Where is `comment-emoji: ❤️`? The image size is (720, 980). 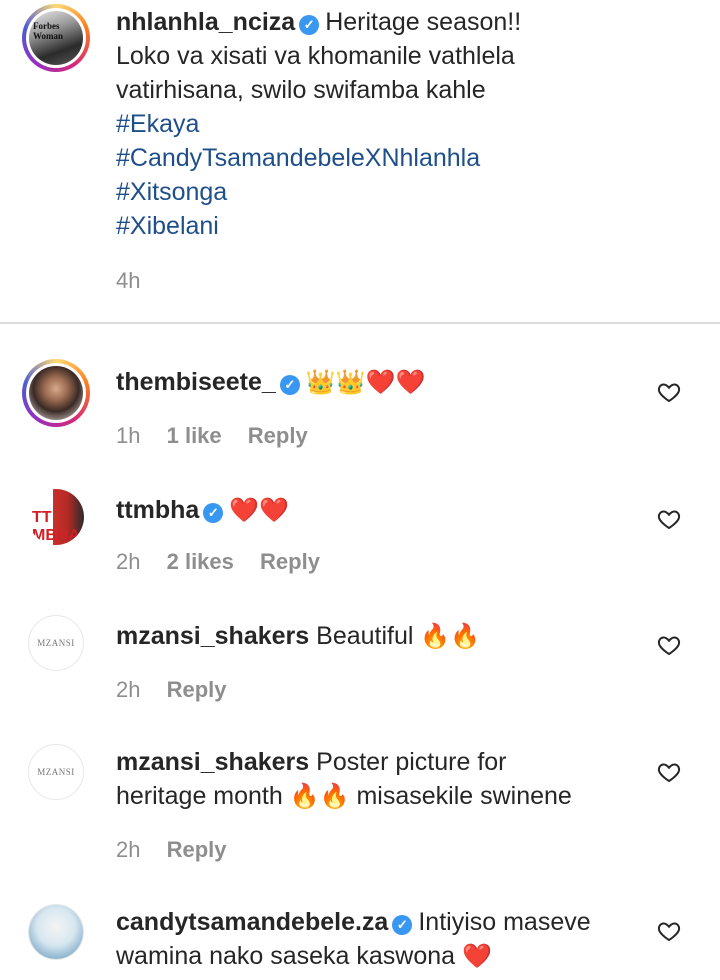 comment-emoji: ❤️ is located at coordinates (477, 956).